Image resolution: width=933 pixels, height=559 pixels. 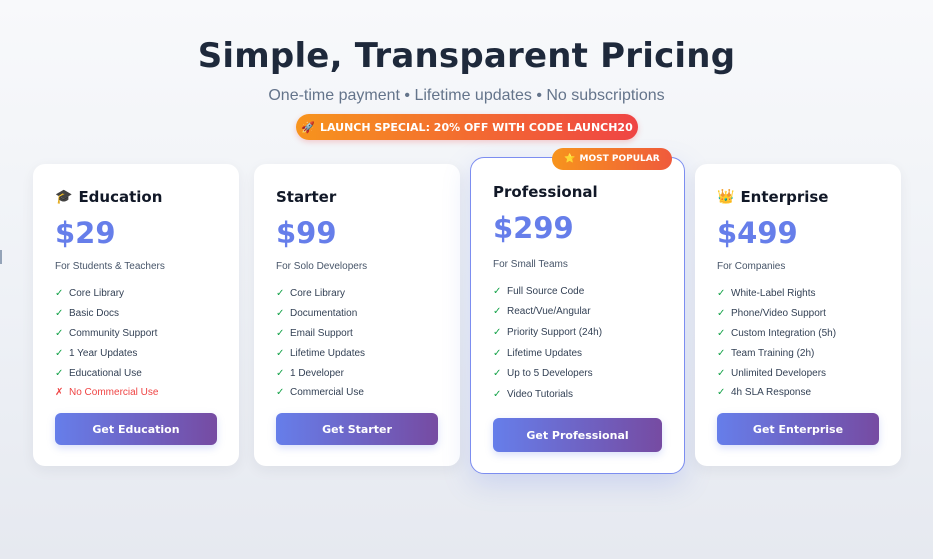 I want to click on feature-label: No Commercial Use, so click(x=114, y=393).